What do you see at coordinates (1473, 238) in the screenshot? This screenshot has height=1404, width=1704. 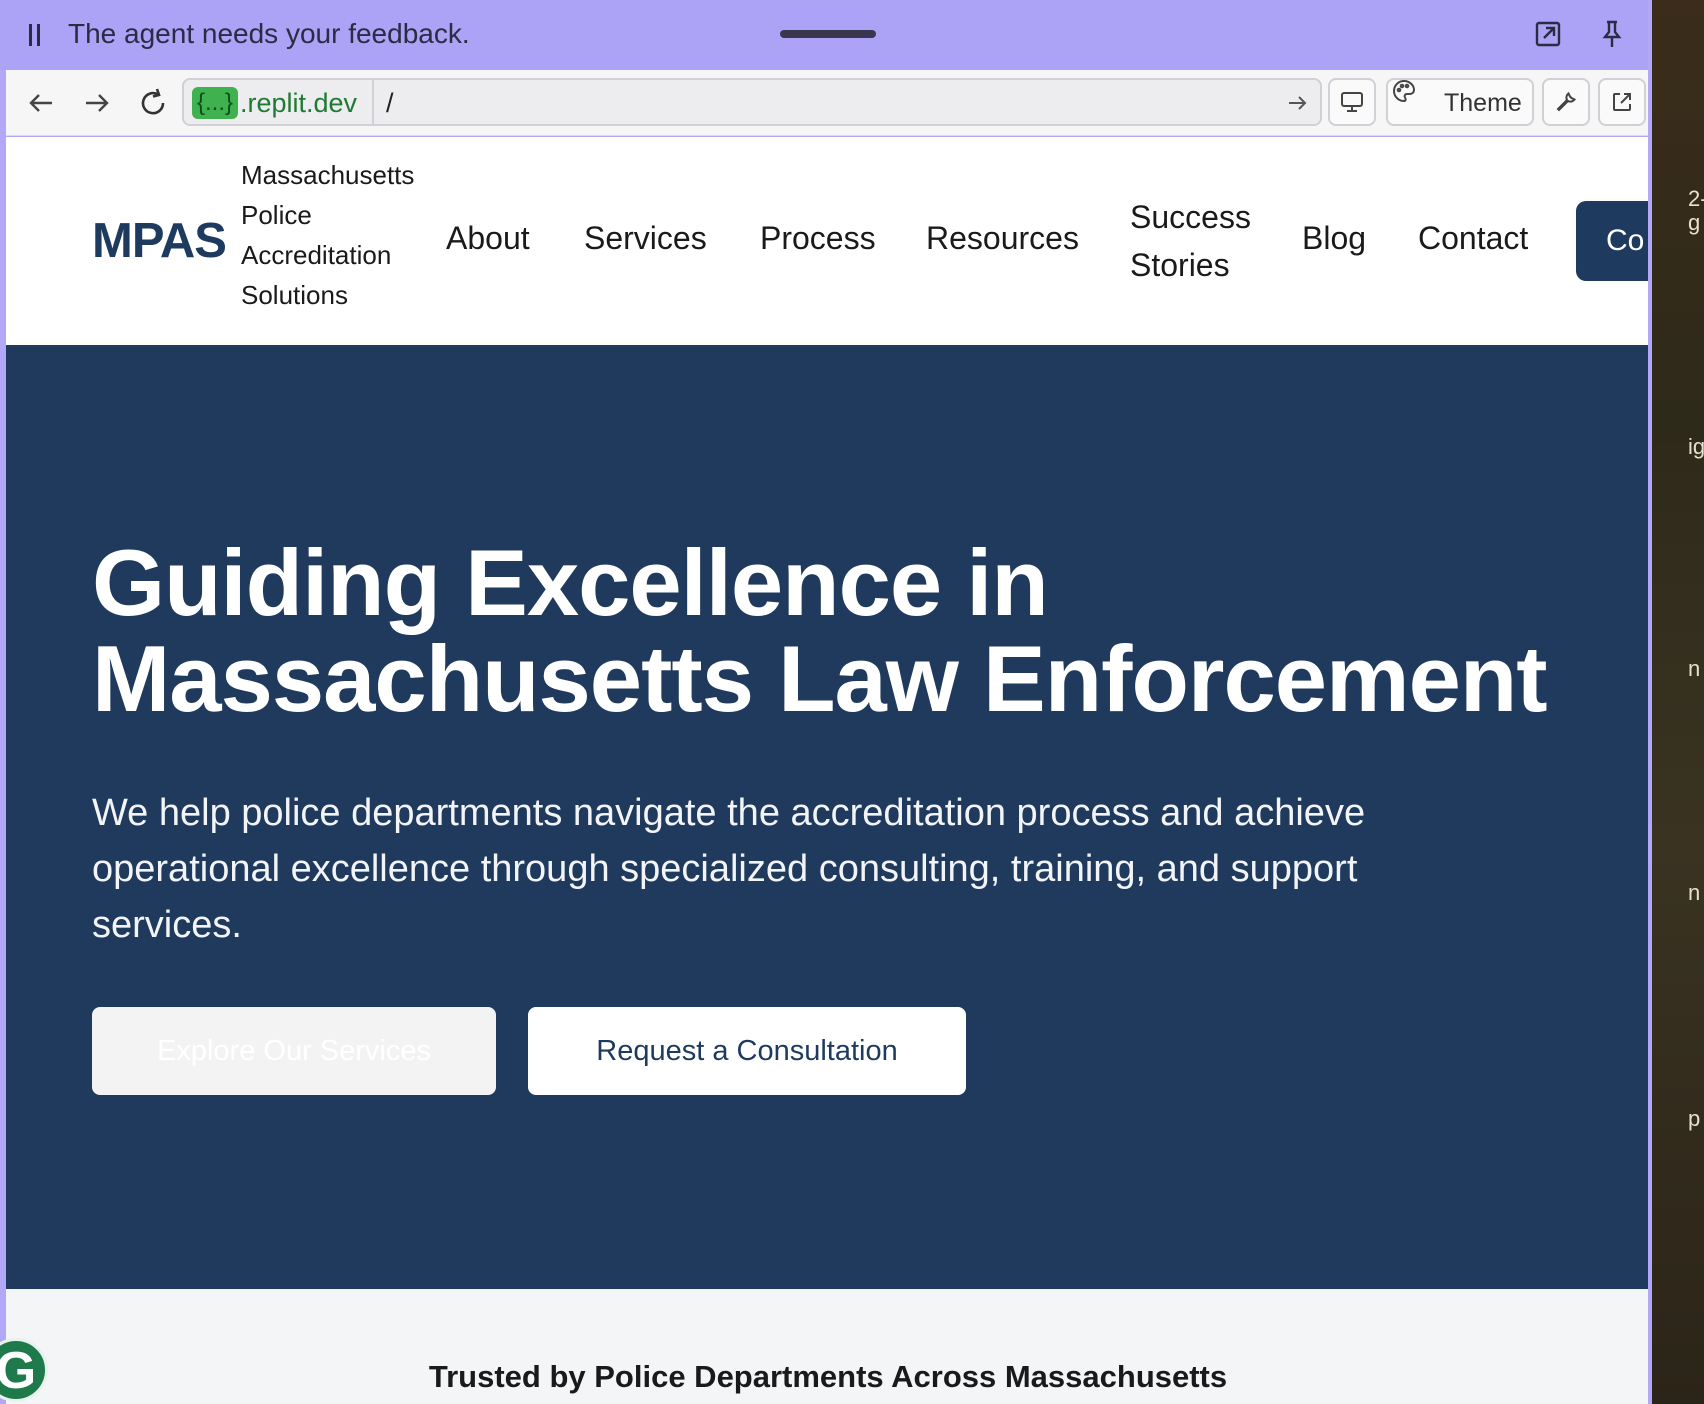 I see `nav-contact: Contact` at bounding box center [1473, 238].